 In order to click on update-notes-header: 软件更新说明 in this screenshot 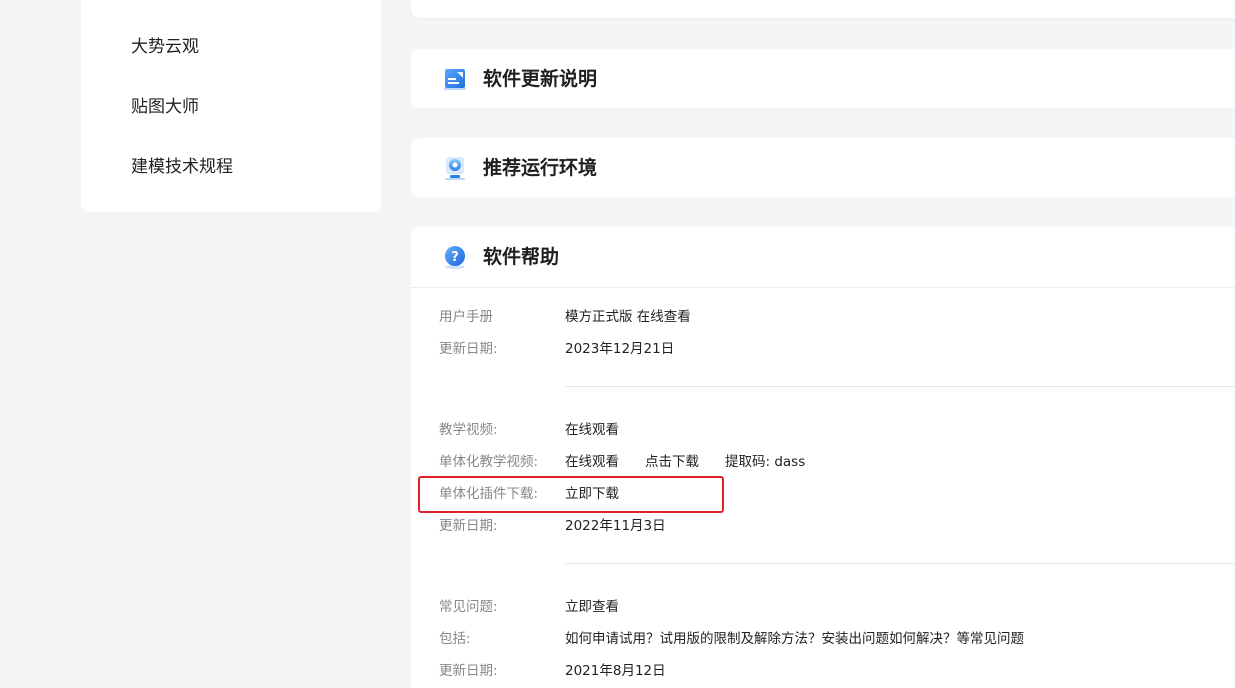, I will do `click(823, 79)`.